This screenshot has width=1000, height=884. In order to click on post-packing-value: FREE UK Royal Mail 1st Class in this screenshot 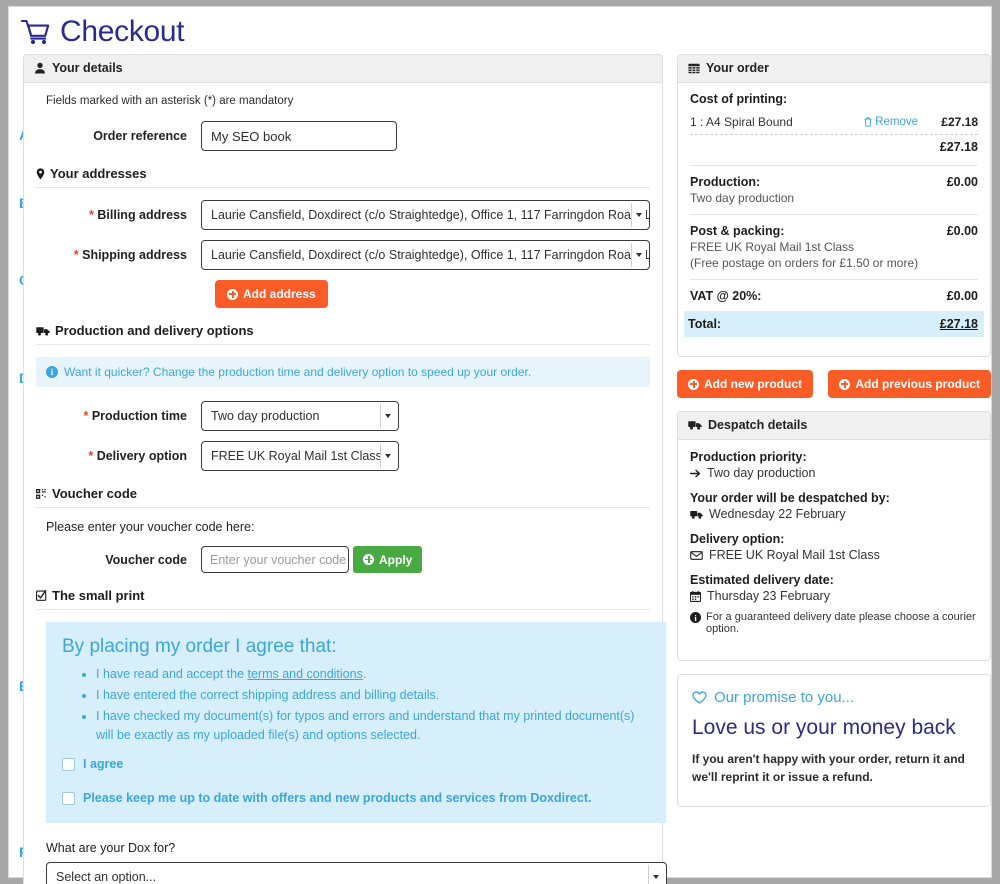, I will do `click(772, 247)`.